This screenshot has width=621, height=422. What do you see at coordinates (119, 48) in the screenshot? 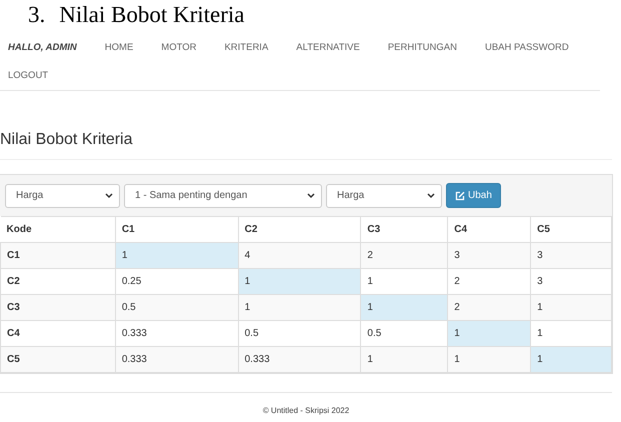
I see `nav-link: HOME` at bounding box center [119, 48].